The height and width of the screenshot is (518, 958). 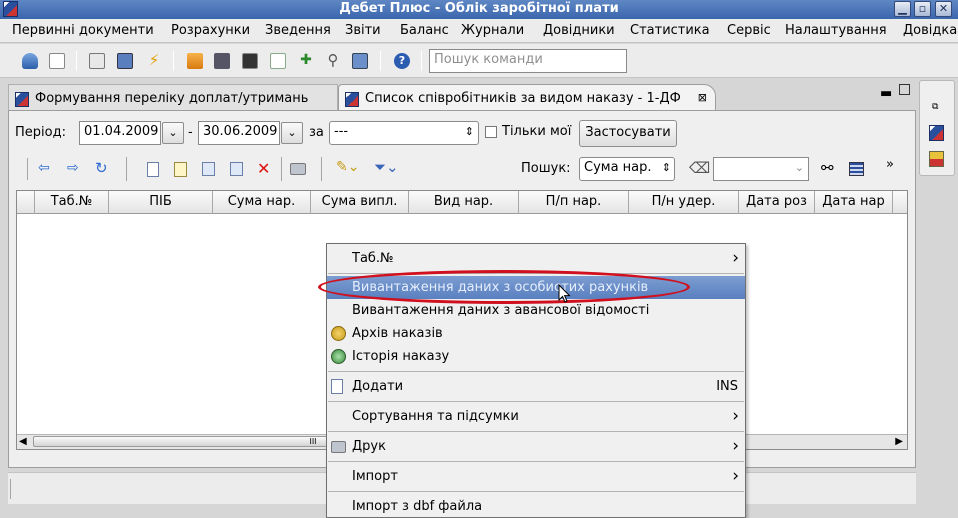 What do you see at coordinates (333, 61) in the screenshot?
I see `magnifier-icon: ⚲` at bounding box center [333, 61].